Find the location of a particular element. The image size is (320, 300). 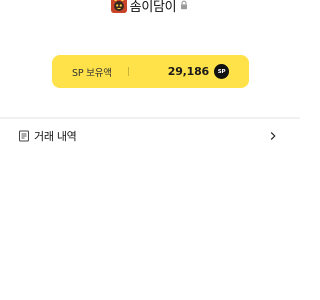

sp-coin-label: SP is located at coordinates (221, 71).